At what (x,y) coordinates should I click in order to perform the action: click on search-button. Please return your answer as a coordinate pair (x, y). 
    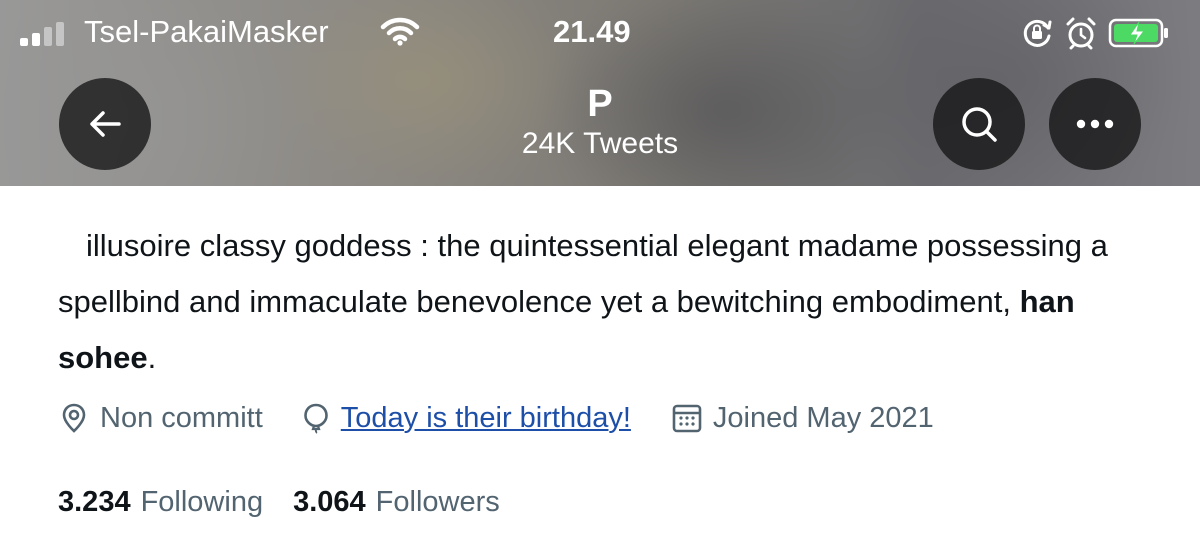
    Looking at the image, I should click on (979, 124).